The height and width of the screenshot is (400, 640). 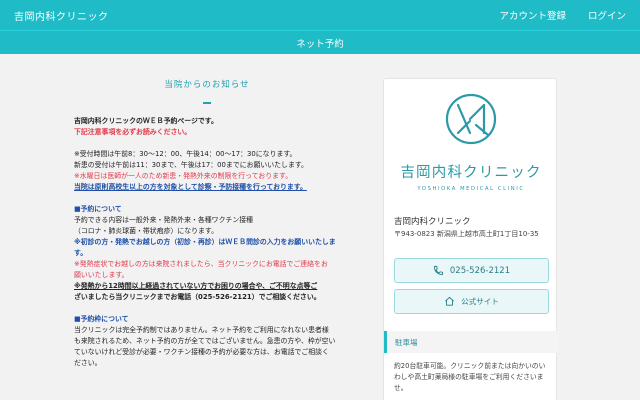 I want to click on register-link: アカウント登録, so click(x=532, y=15).